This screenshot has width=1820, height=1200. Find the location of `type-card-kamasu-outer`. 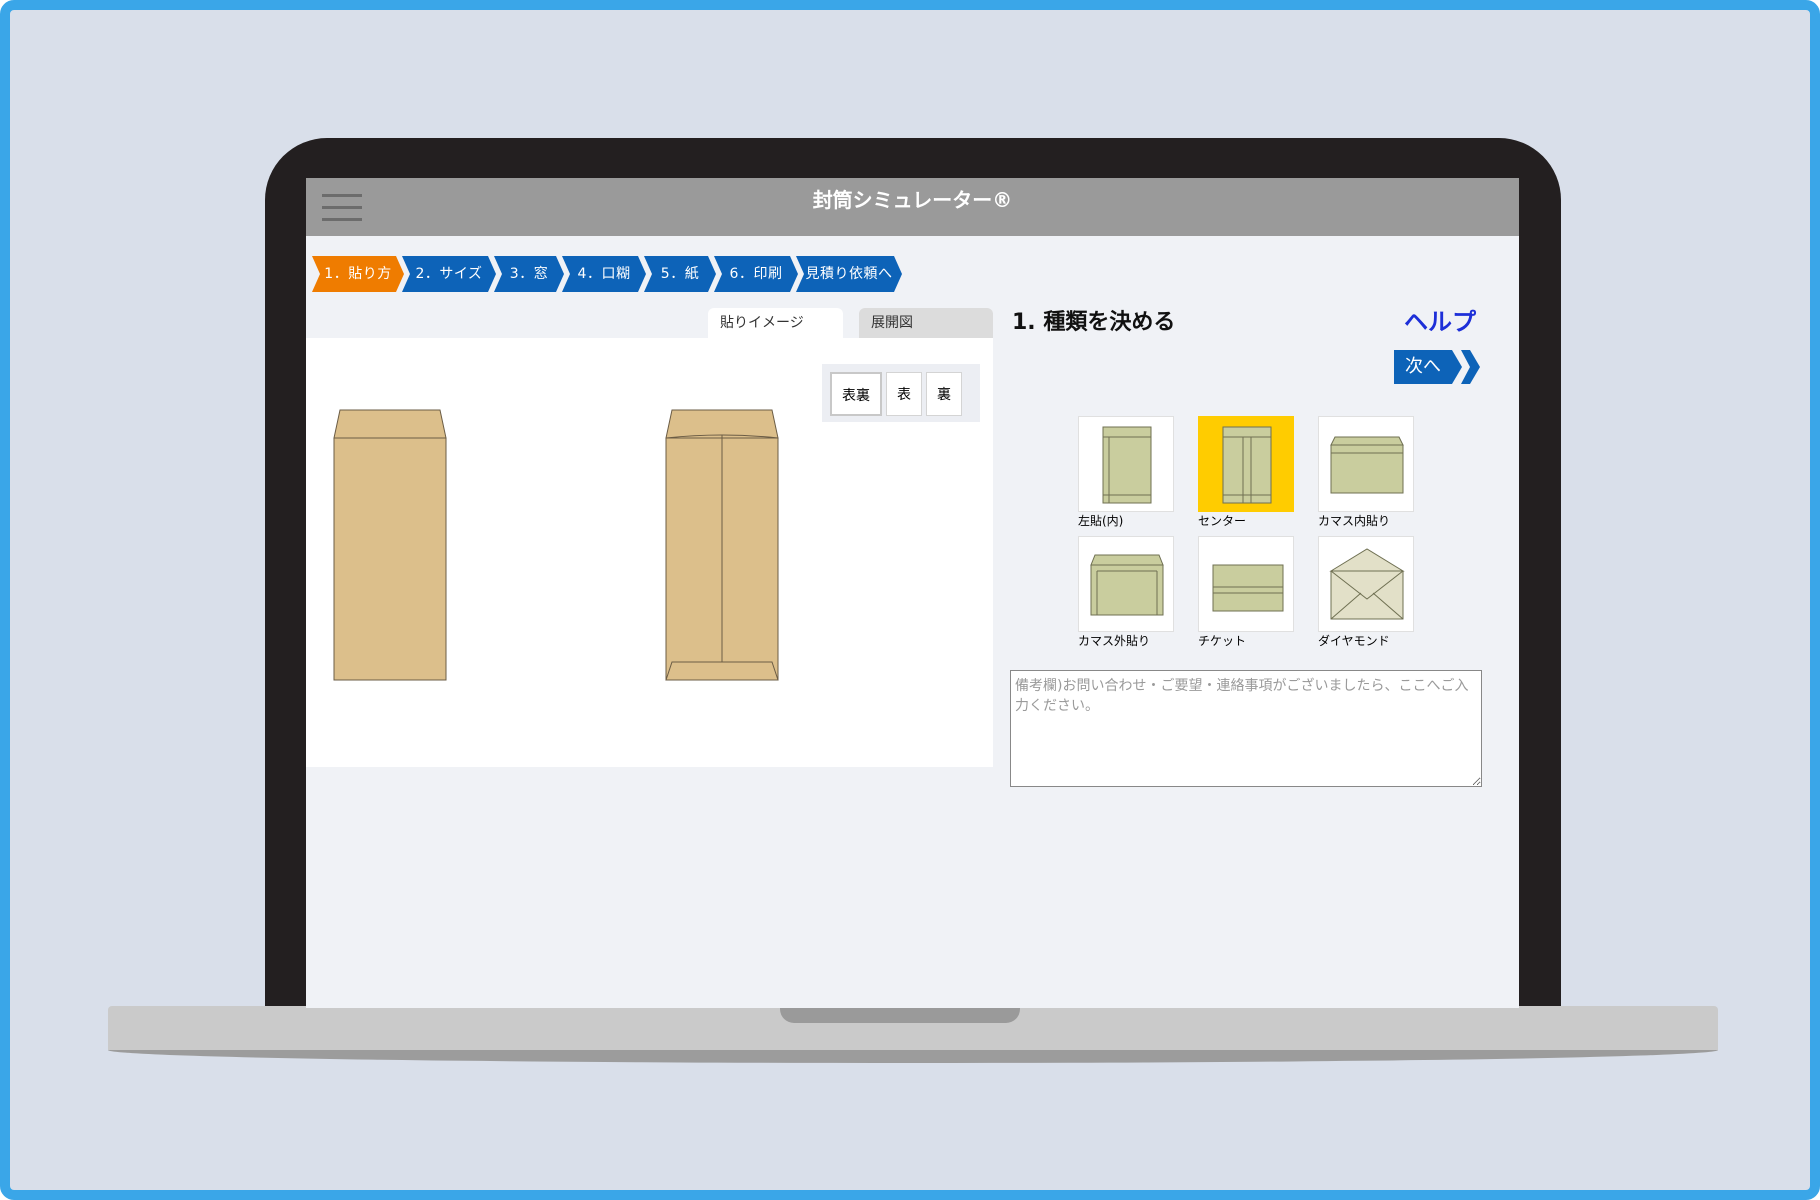

type-card-kamasu-outer is located at coordinates (1126, 584).